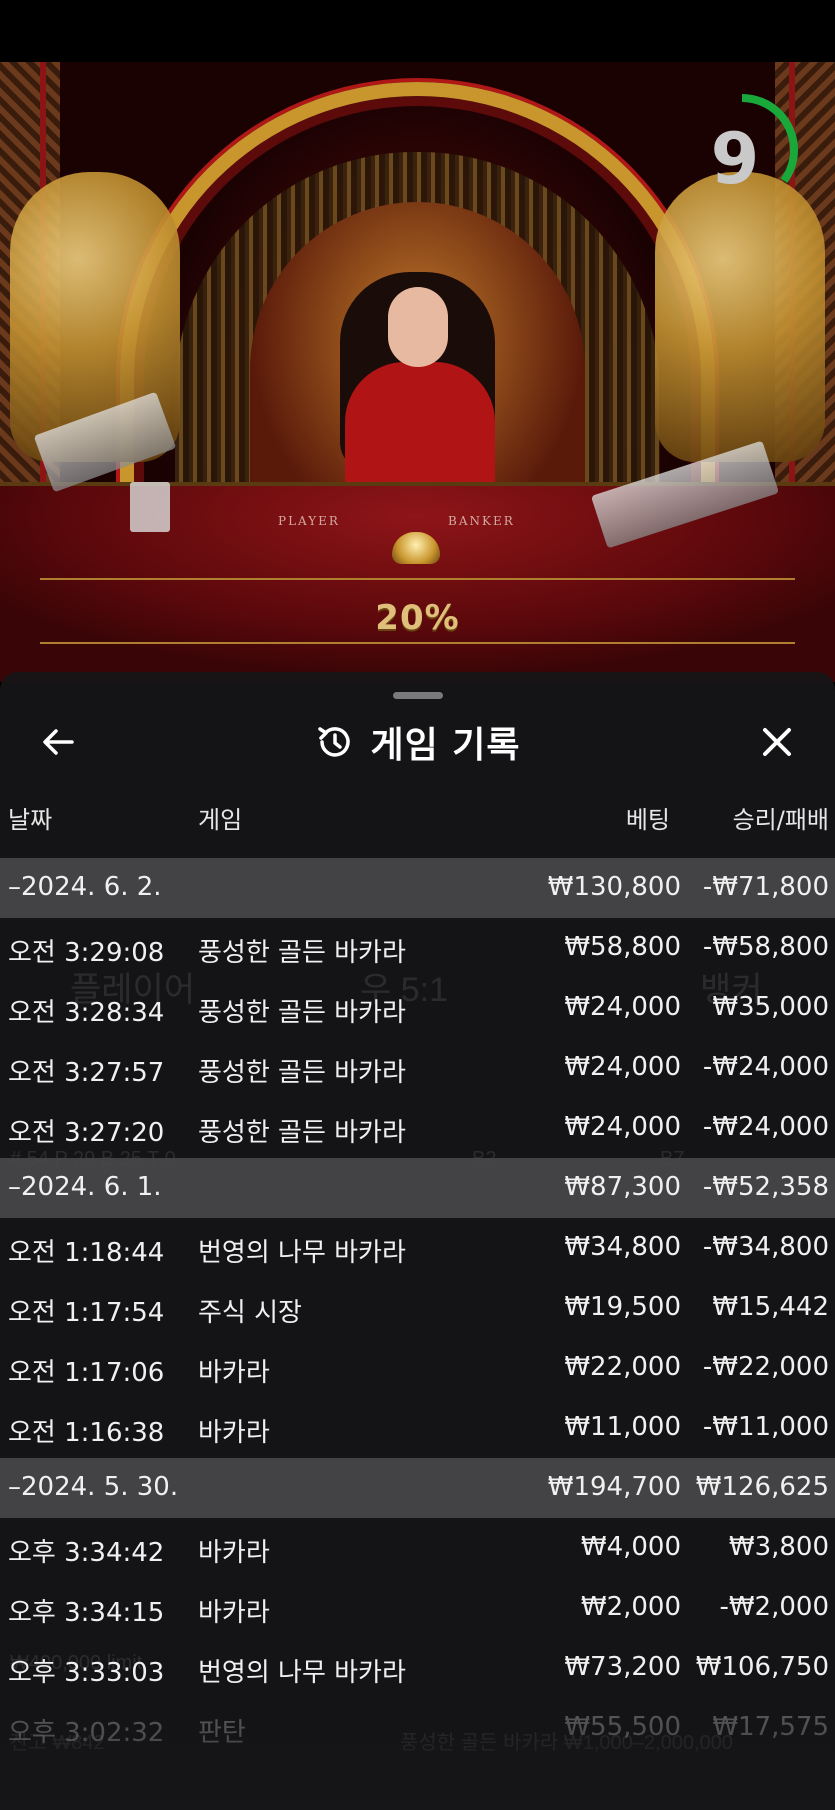 This screenshot has height=1810, width=835. I want to click on sheet-header: 게임 기록, so click(417, 742).